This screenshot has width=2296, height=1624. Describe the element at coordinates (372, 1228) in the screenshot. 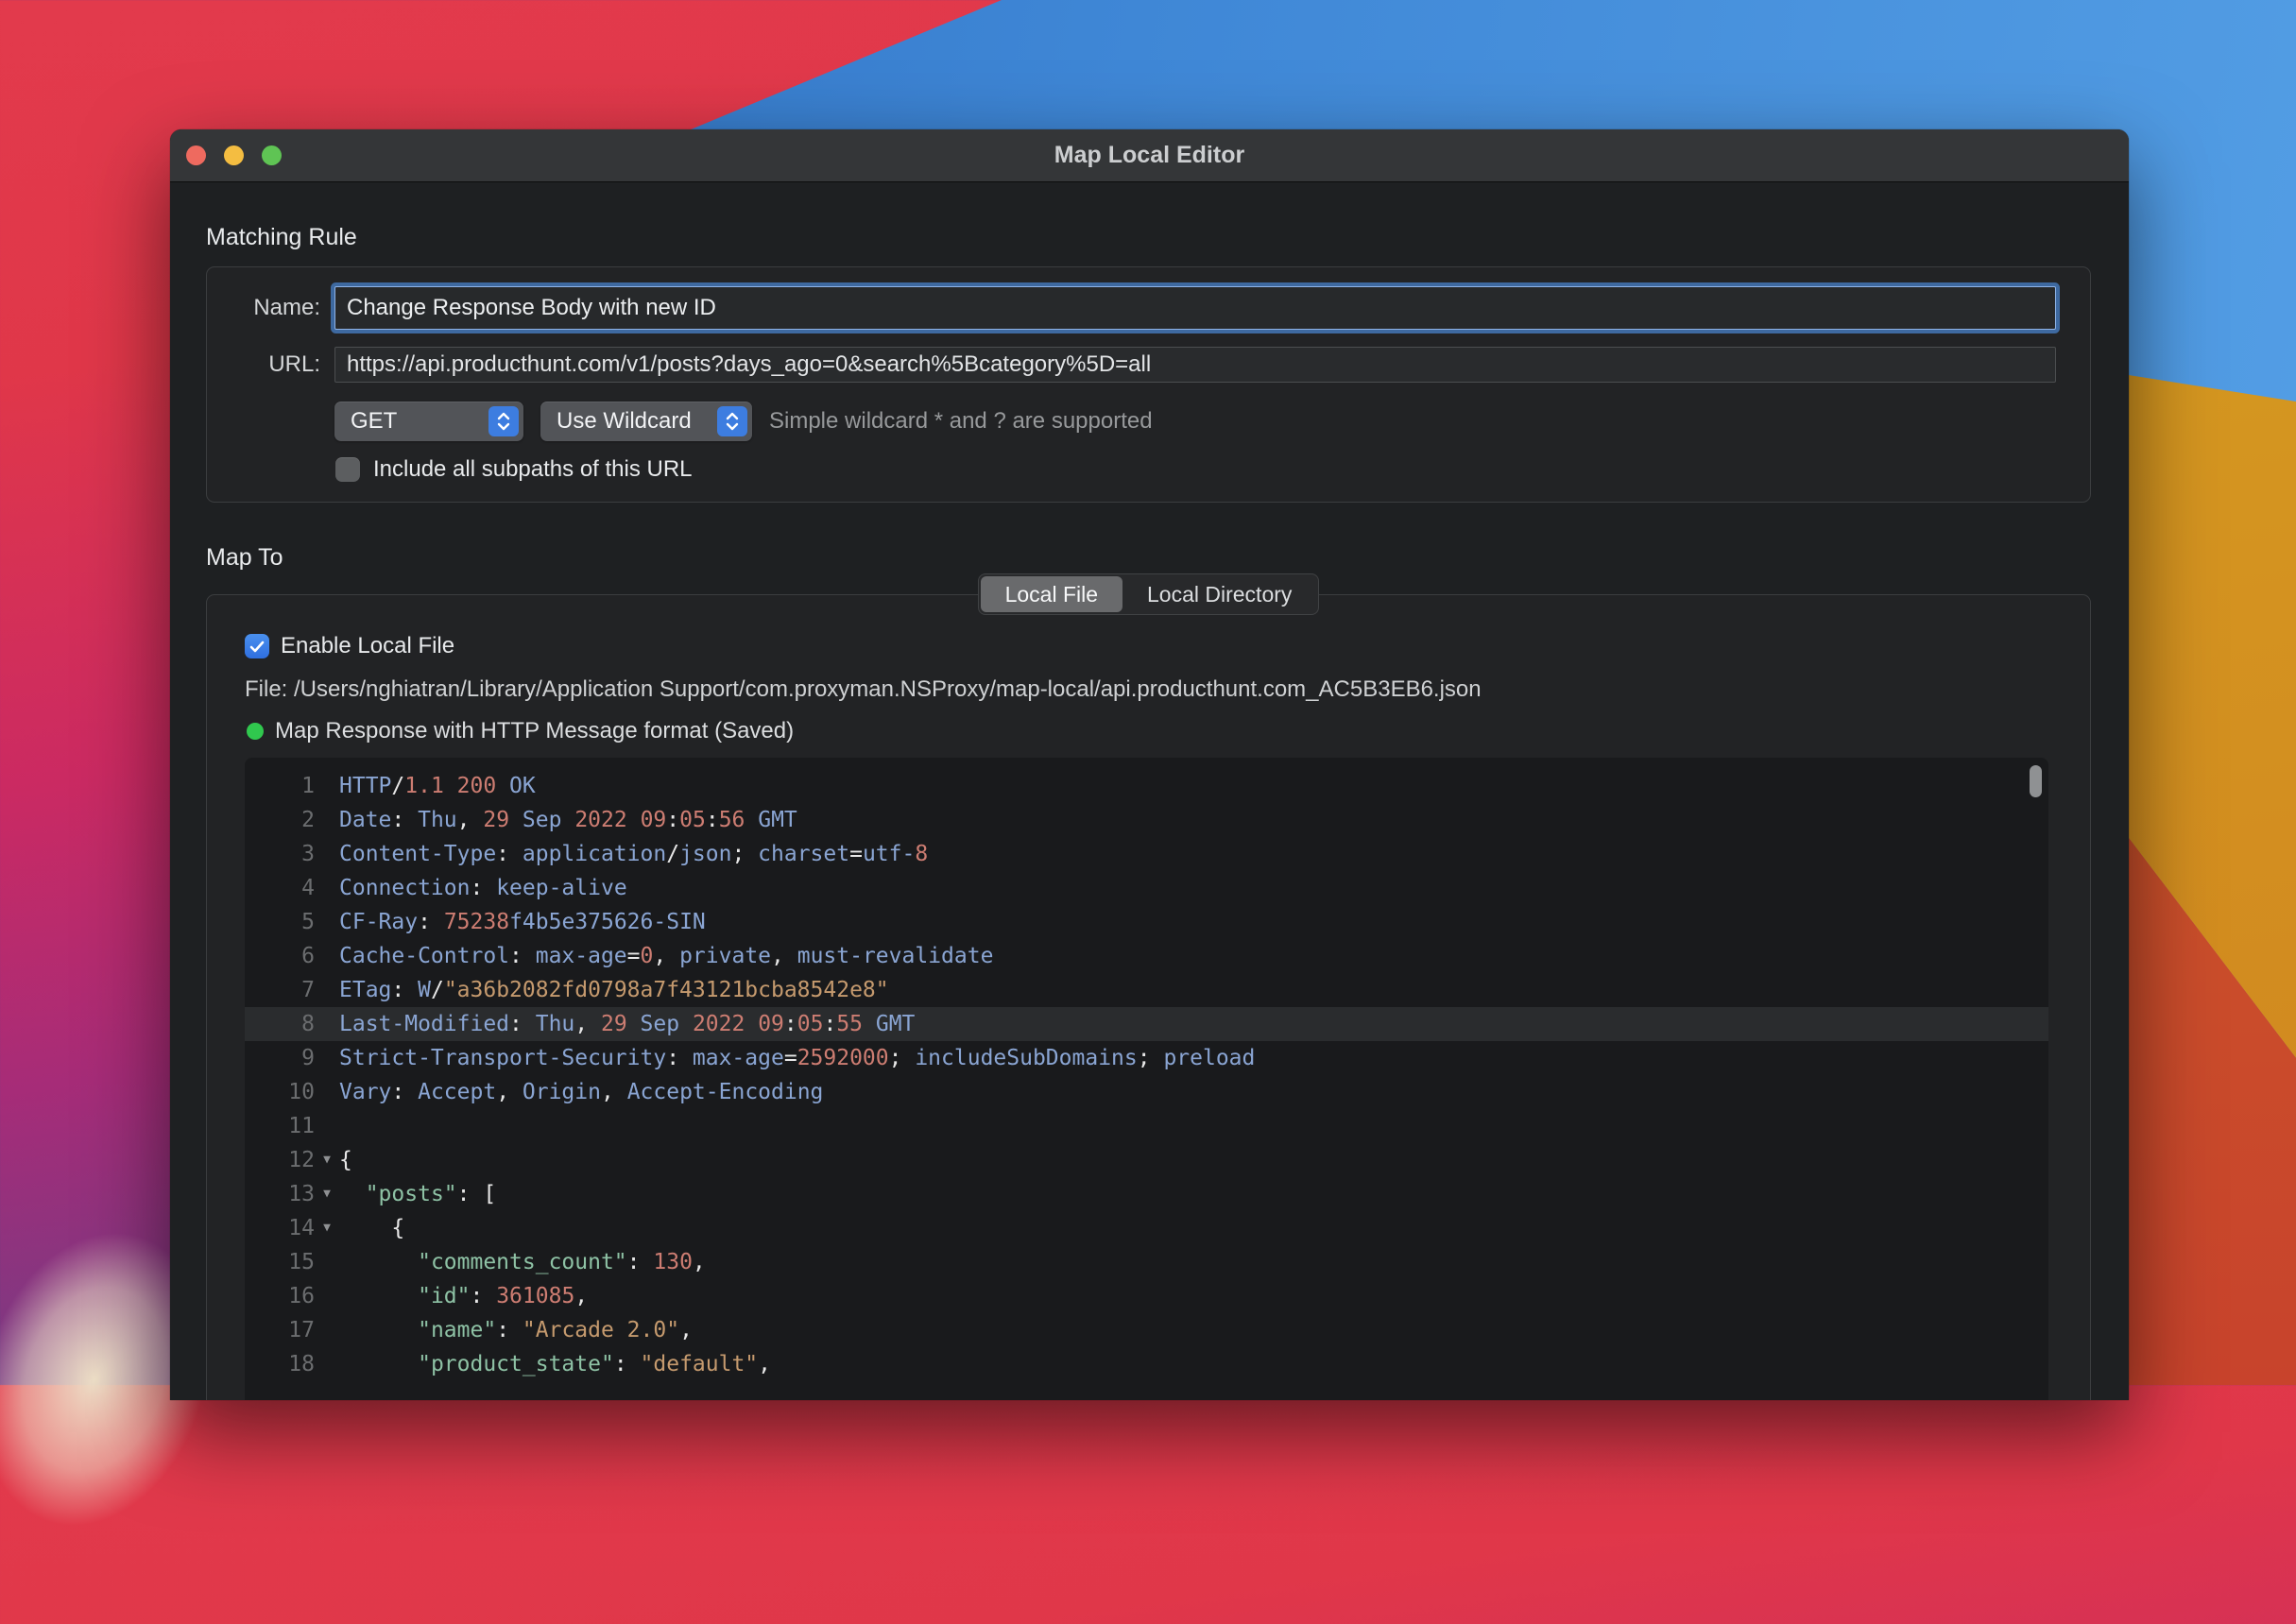

I see `code-text: {` at that location.